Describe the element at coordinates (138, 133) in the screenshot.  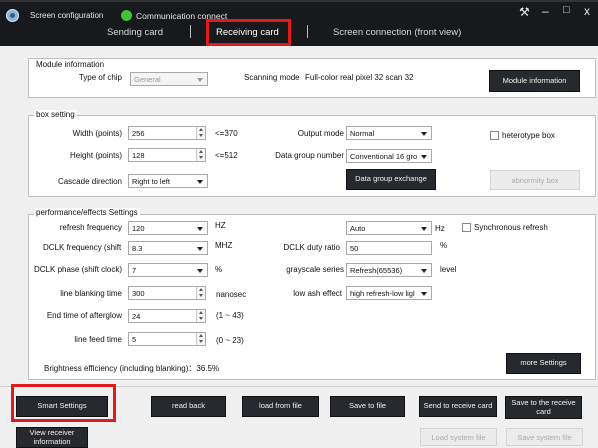
I see `width-value: 256` at that location.